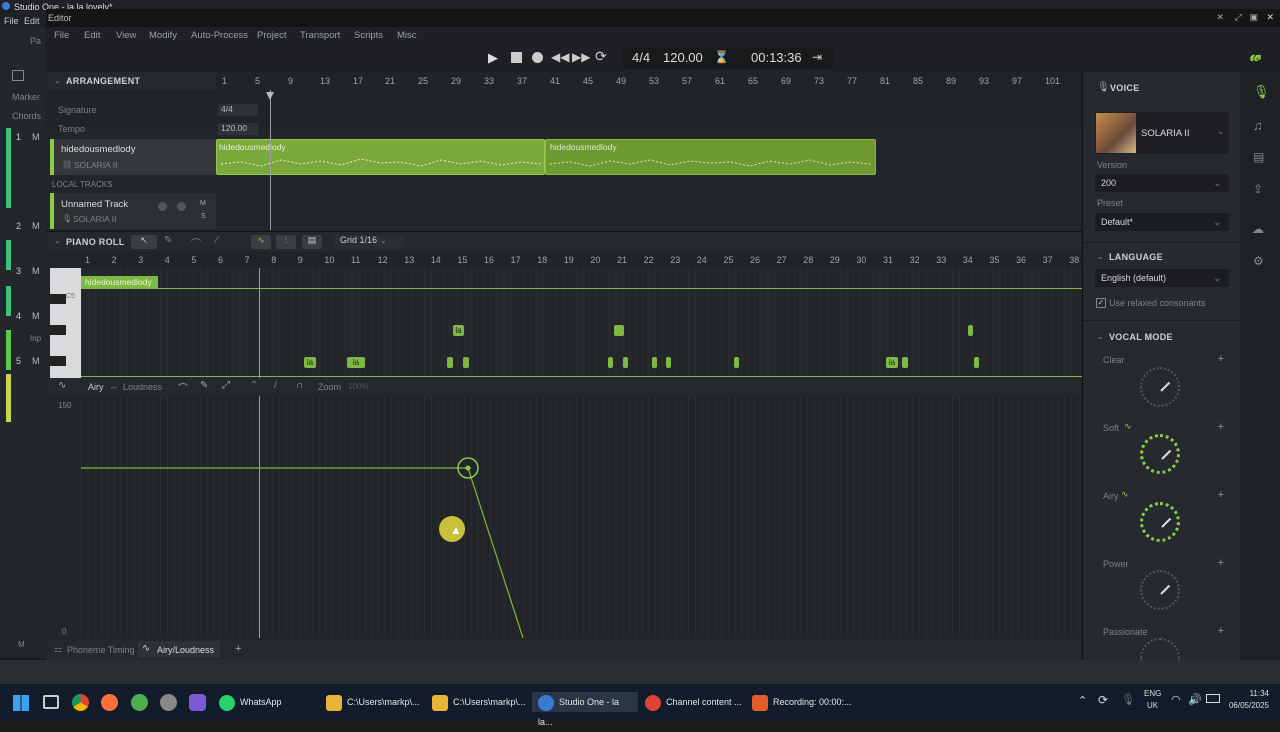 The width and height of the screenshot is (1280, 732). Describe the element at coordinates (537, 57) in the screenshot. I see `record-icon` at that location.